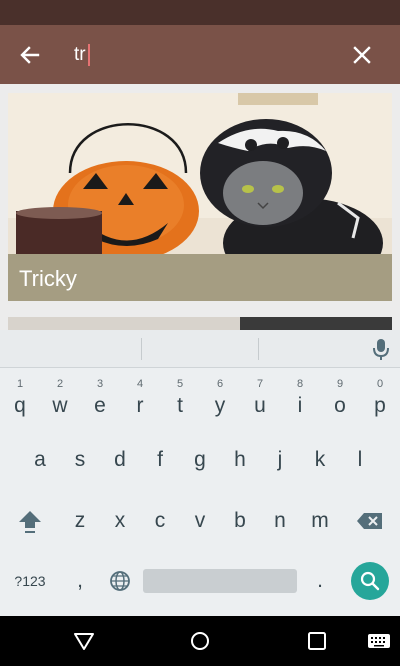 The image size is (400, 666). I want to click on key-hint: 8, so click(300, 384).